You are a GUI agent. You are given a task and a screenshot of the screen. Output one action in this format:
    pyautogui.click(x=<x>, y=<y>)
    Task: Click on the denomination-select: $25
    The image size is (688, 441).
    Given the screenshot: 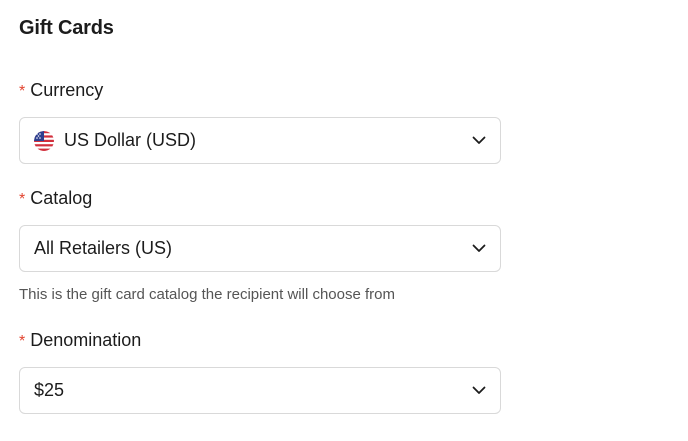 What is the action you would take?
    pyautogui.click(x=260, y=390)
    